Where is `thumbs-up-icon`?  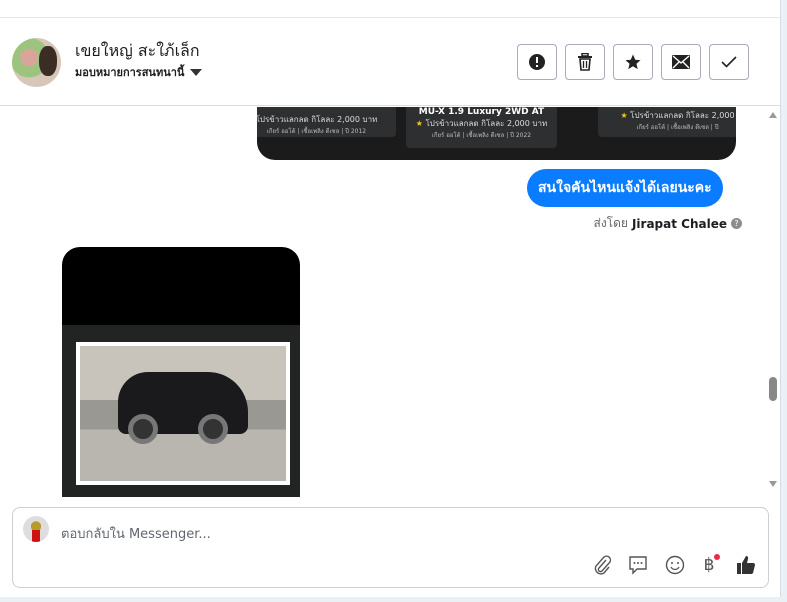 thumbs-up-icon is located at coordinates (746, 565).